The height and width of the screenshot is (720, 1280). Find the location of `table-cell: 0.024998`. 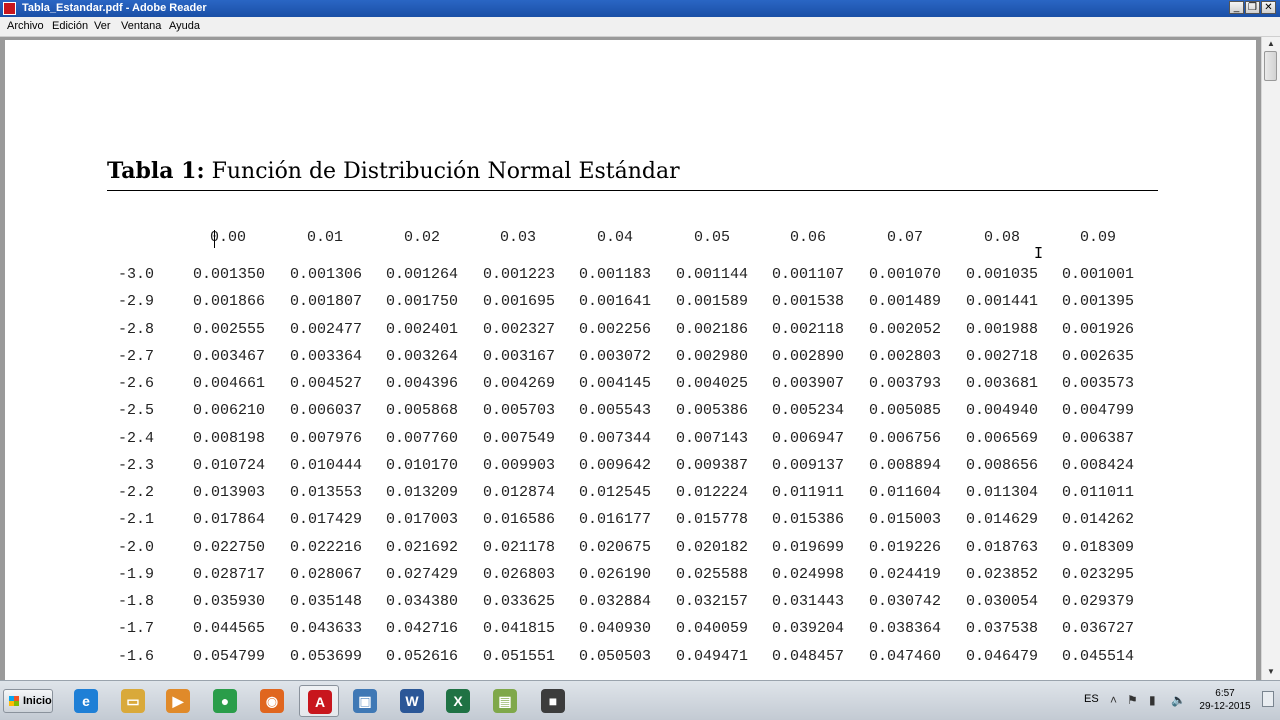

table-cell: 0.024998 is located at coordinates (808, 574).